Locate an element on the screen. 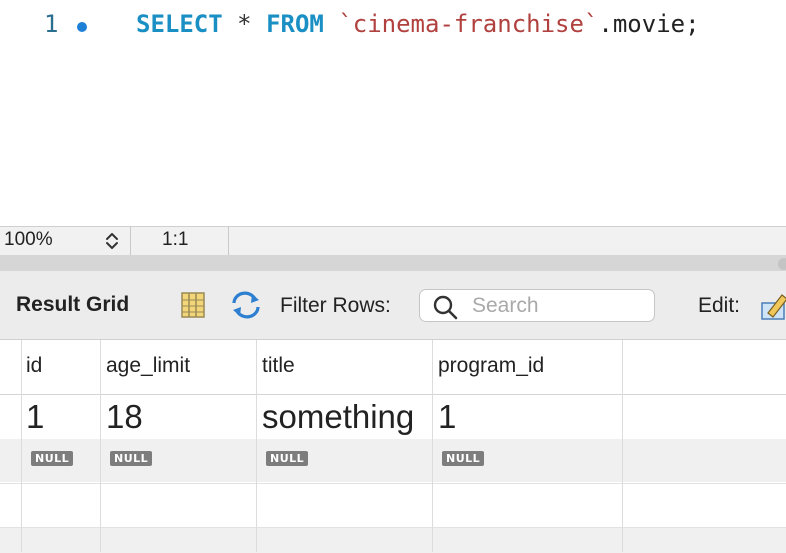  table-name: .movie; is located at coordinates (649, 24).